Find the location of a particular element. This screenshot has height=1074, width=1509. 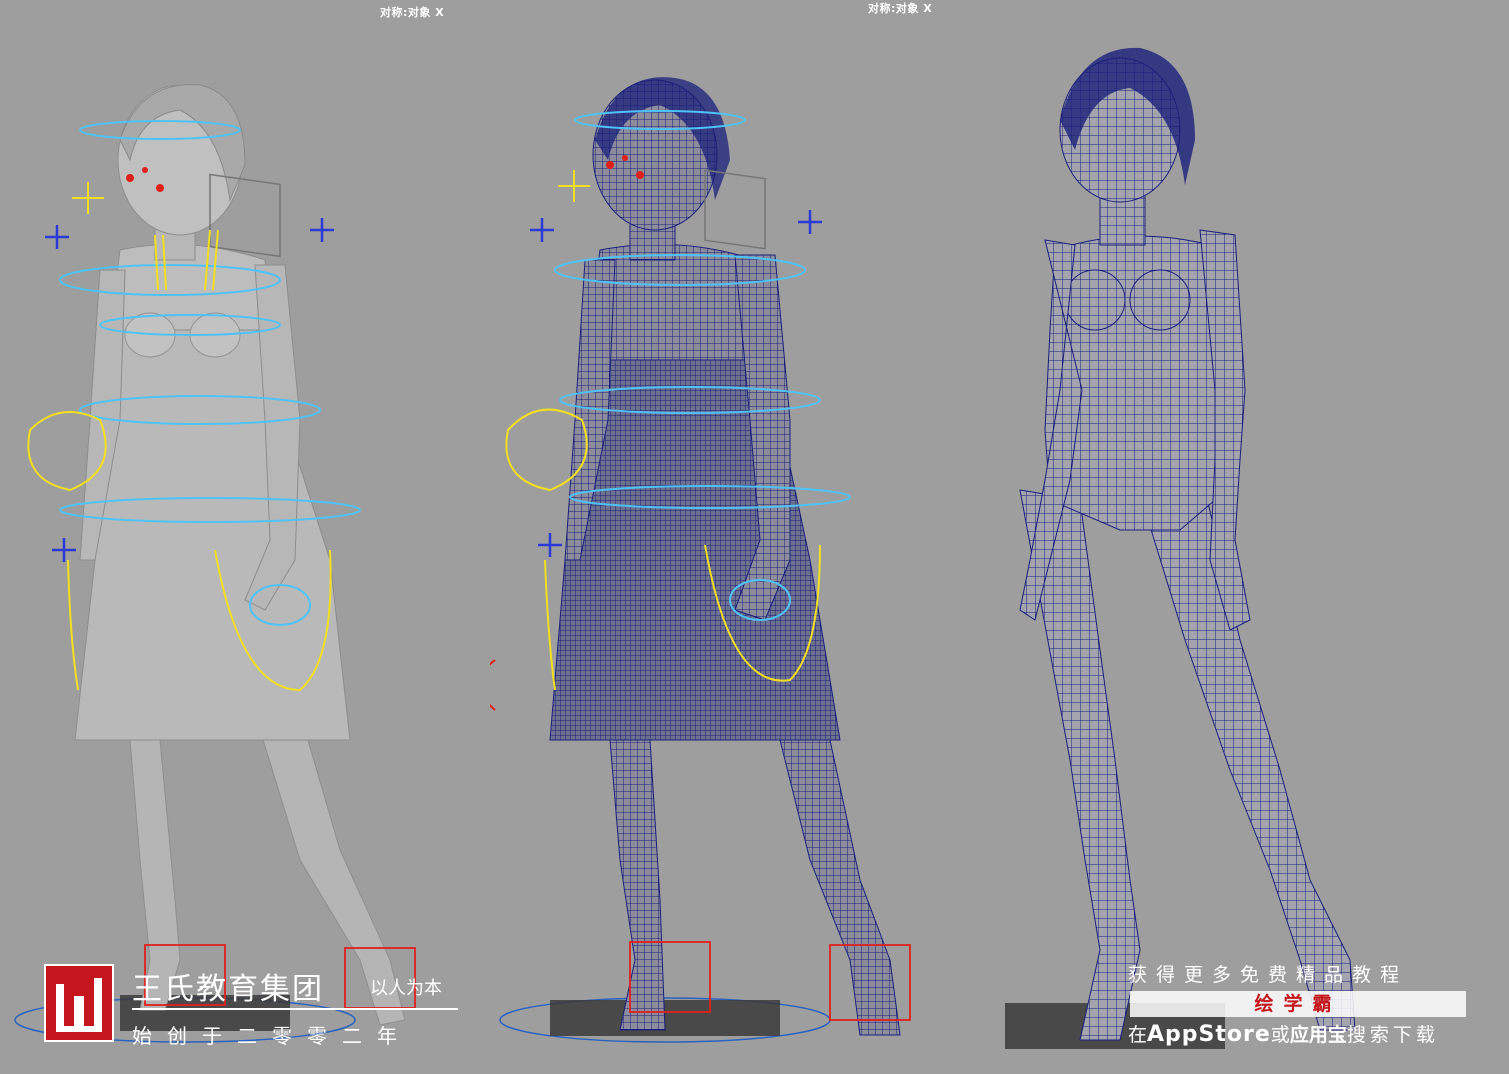

brand-since: 始创于二零零二年 is located at coordinates (272, 1036).